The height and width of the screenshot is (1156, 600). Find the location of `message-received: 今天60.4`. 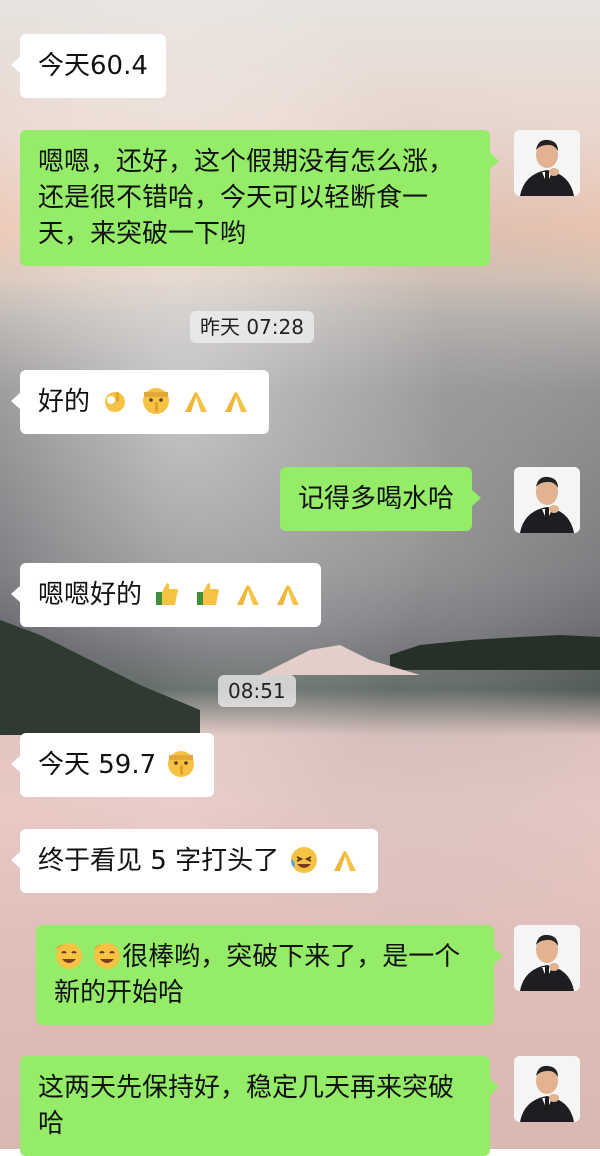

message-received: 今天60.4 is located at coordinates (88, 66).